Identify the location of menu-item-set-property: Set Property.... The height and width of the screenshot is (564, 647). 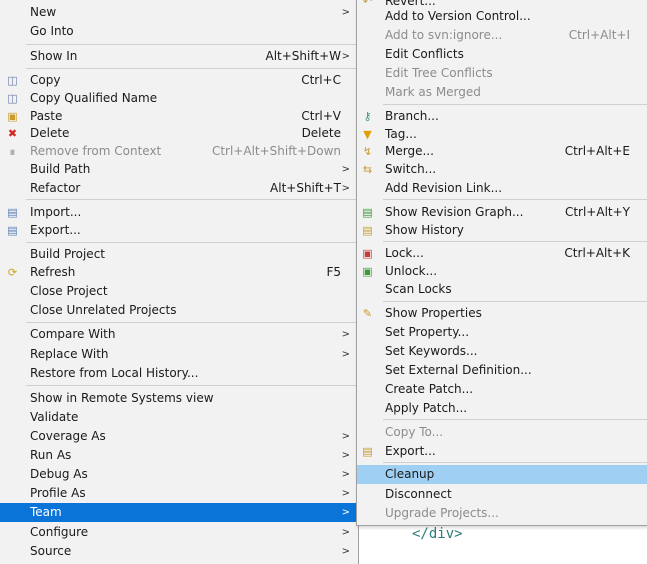
(502, 332).